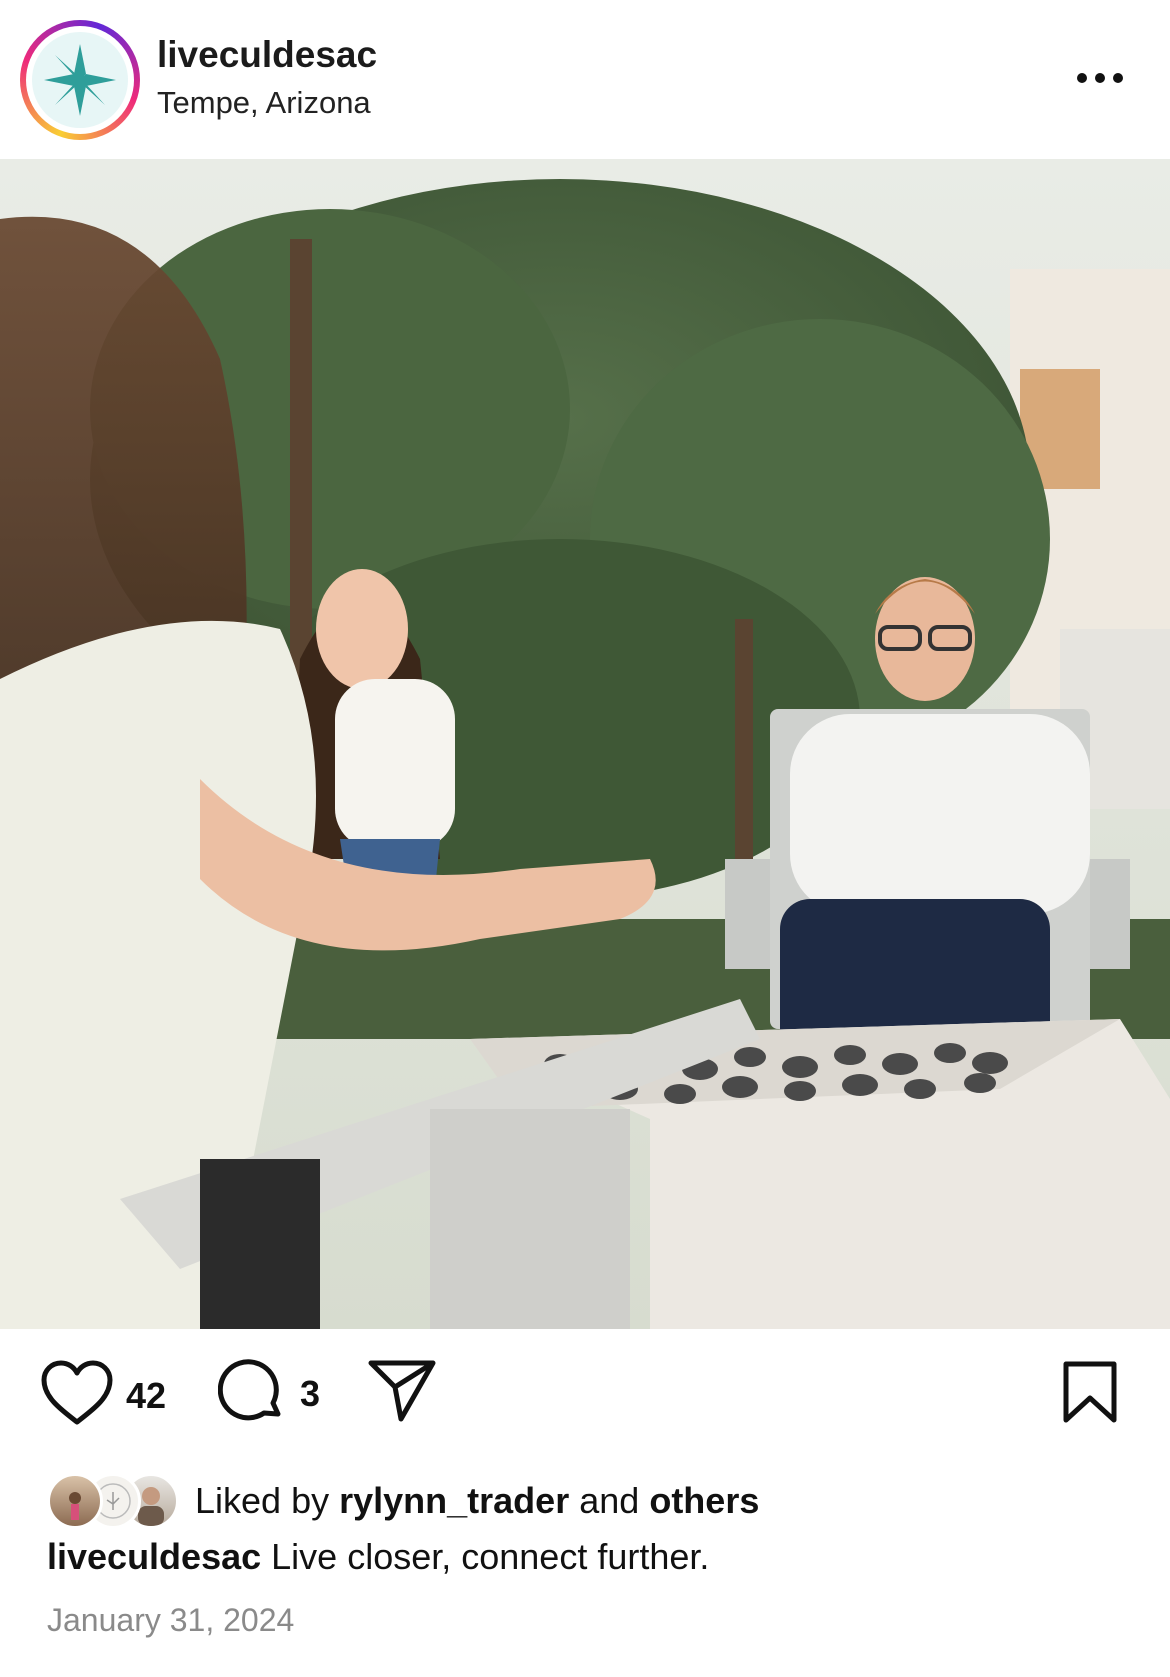 This screenshot has height=1677, width=1170. What do you see at coordinates (310, 1394) in the screenshot?
I see `comment-count: 3` at bounding box center [310, 1394].